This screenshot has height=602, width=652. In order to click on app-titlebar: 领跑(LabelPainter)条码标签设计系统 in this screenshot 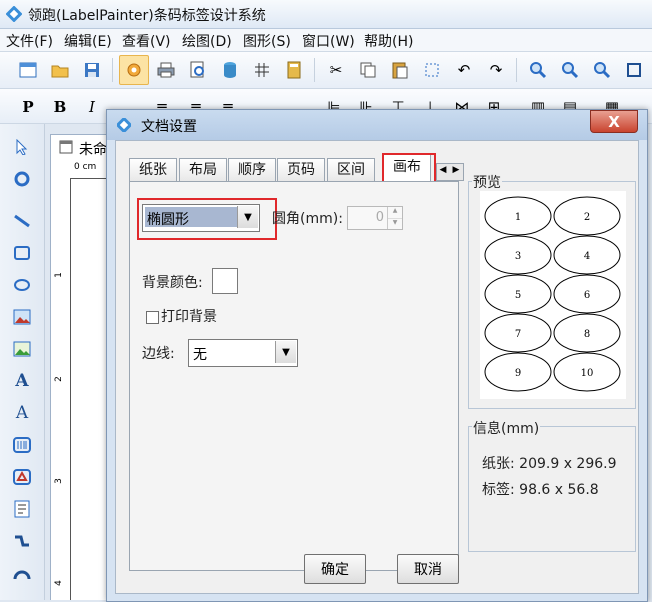, I will do `click(326, 14)`.